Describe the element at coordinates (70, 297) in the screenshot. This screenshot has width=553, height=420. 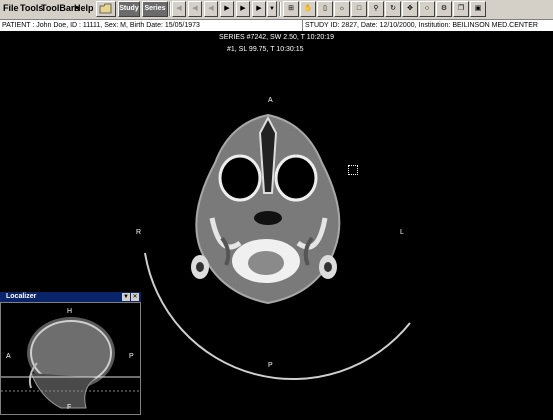
I see `localizer-titlebar: Localizer` at that location.